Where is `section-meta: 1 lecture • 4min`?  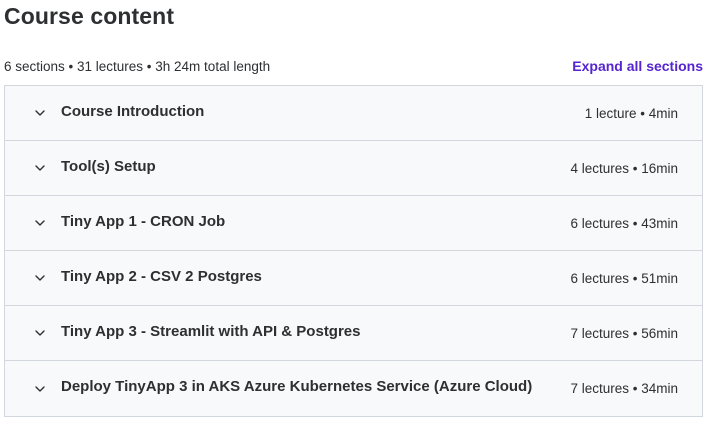
section-meta: 1 lecture • 4min is located at coordinates (631, 113).